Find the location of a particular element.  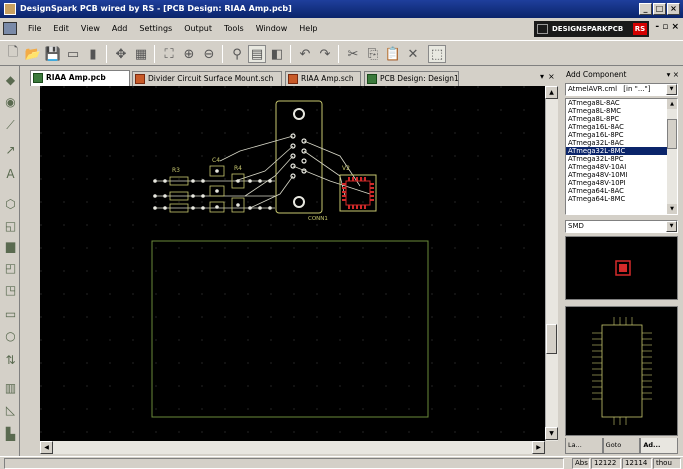

list-item: ATmega32L-8PC is located at coordinates (621, 159).